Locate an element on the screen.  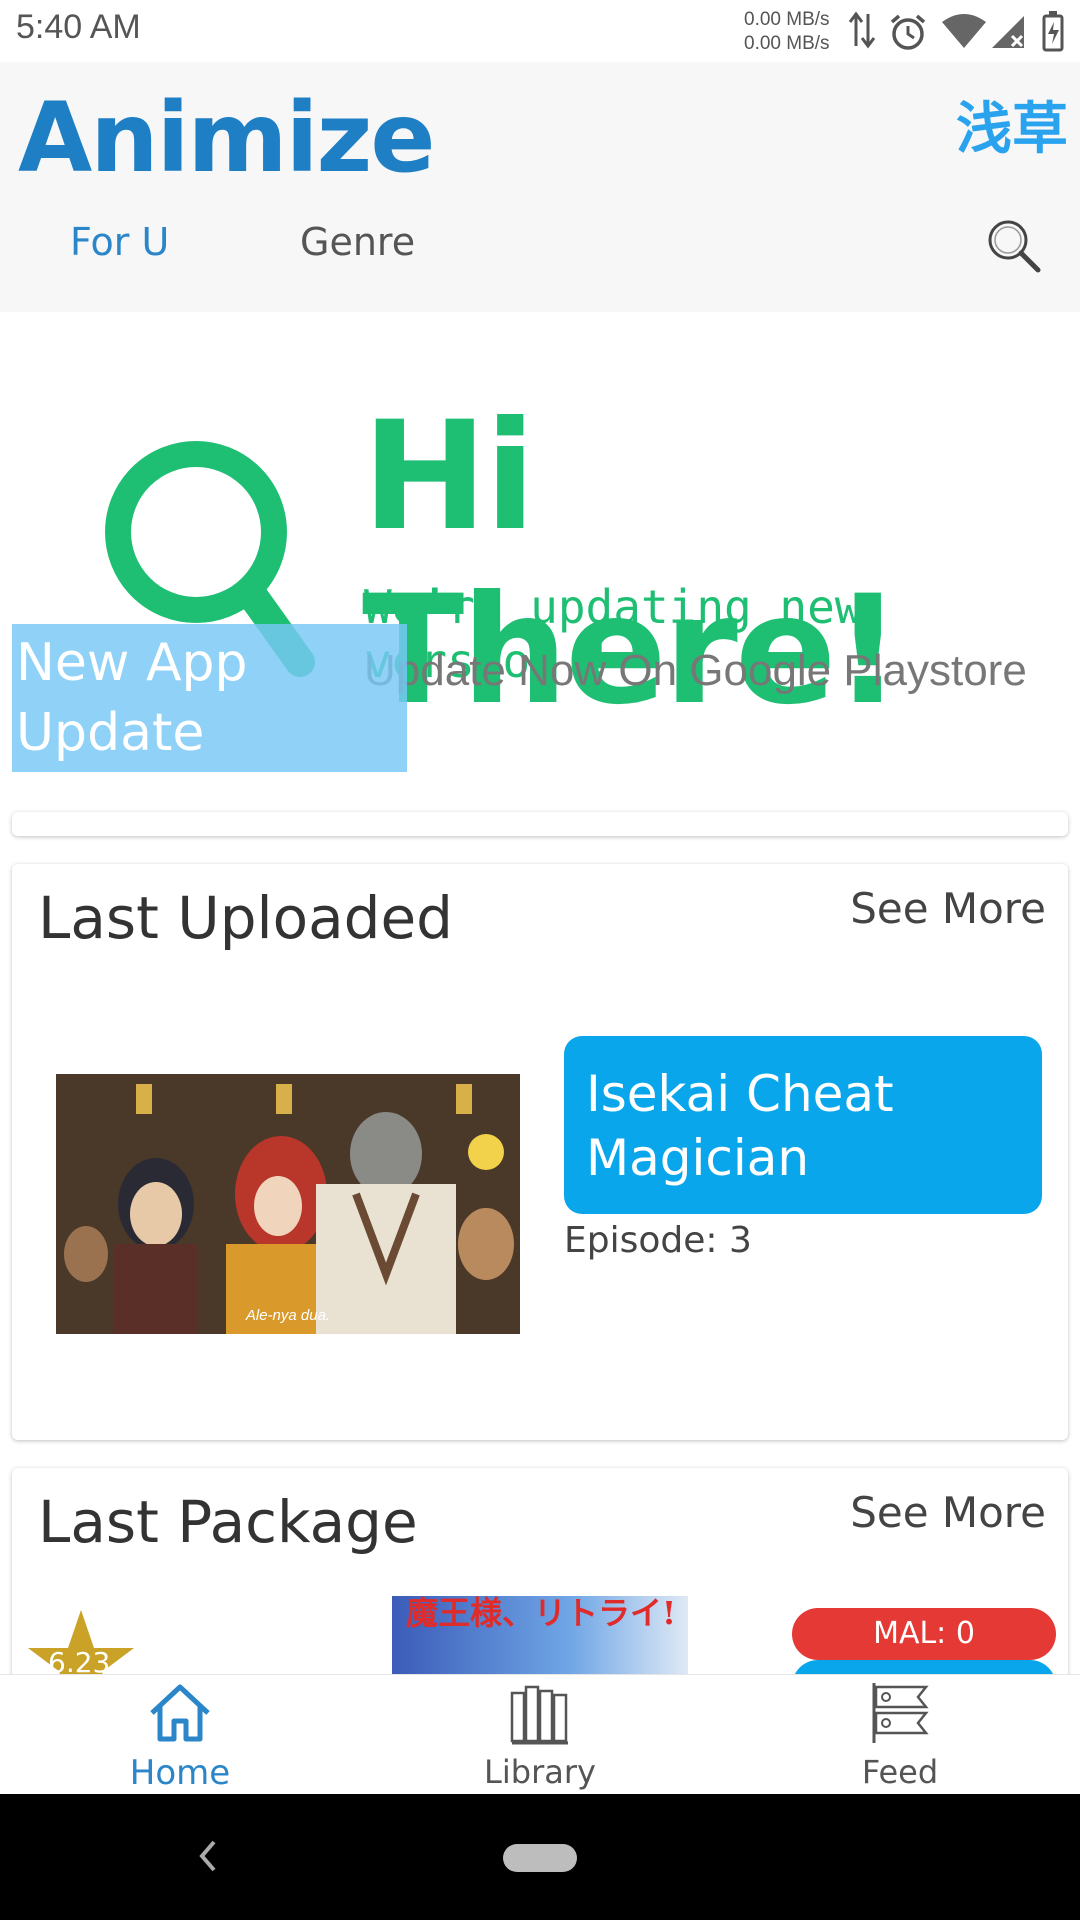
nav-home: Home is located at coordinates (180, 1735).